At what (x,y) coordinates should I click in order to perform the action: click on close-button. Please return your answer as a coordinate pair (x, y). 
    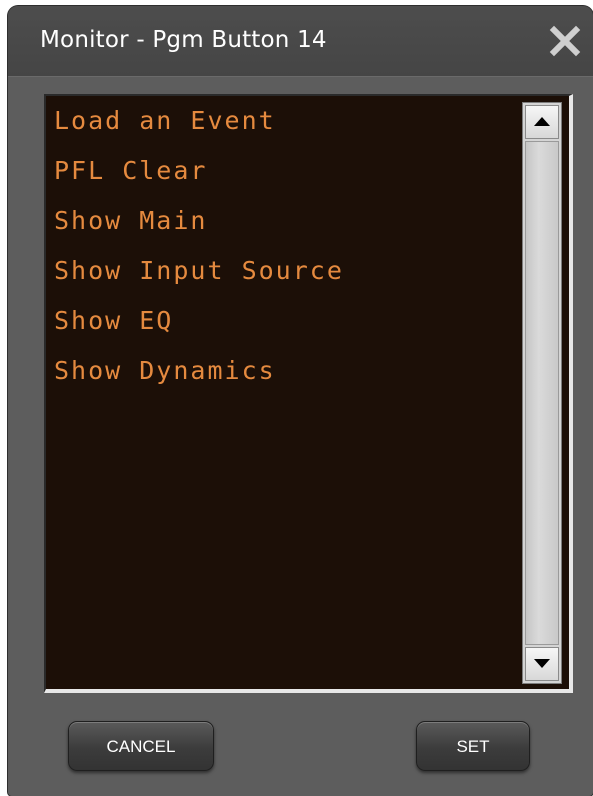
    Looking at the image, I should click on (565, 41).